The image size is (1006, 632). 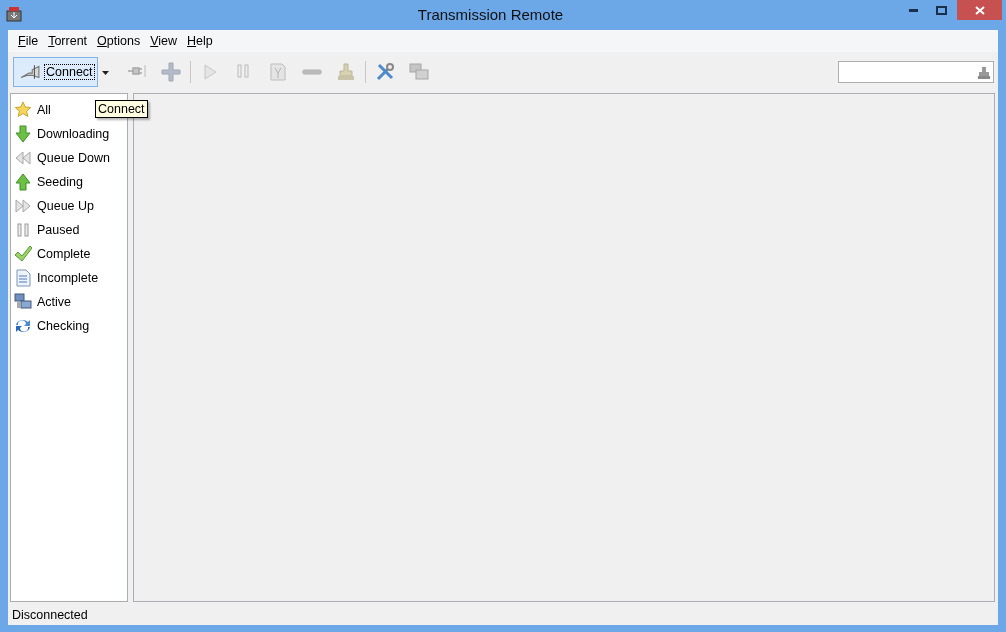 I want to click on app-icon, so click(x=14, y=14).